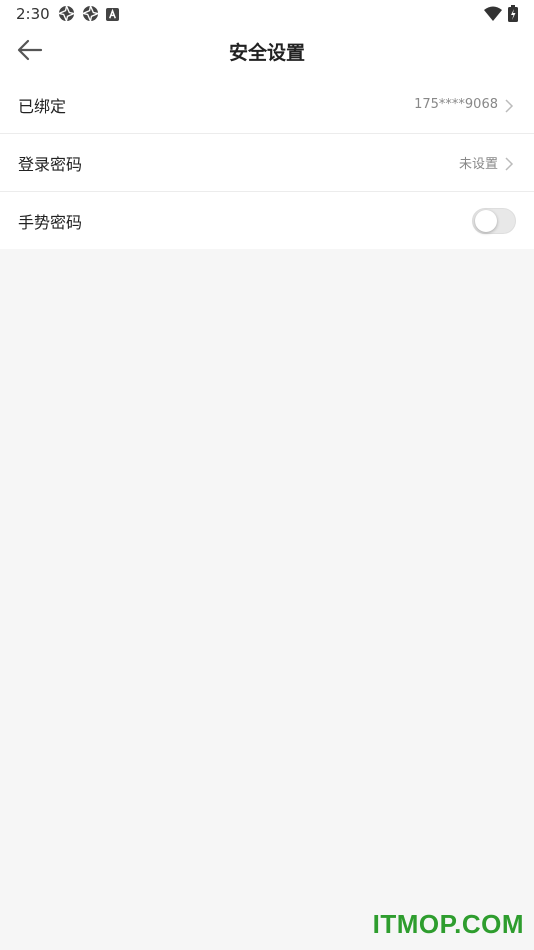 The image size is (534, 950). What do you see at coordinates (513, 15) in the screenshot?
I see `battery-icon` at bounding box center [513, 15].